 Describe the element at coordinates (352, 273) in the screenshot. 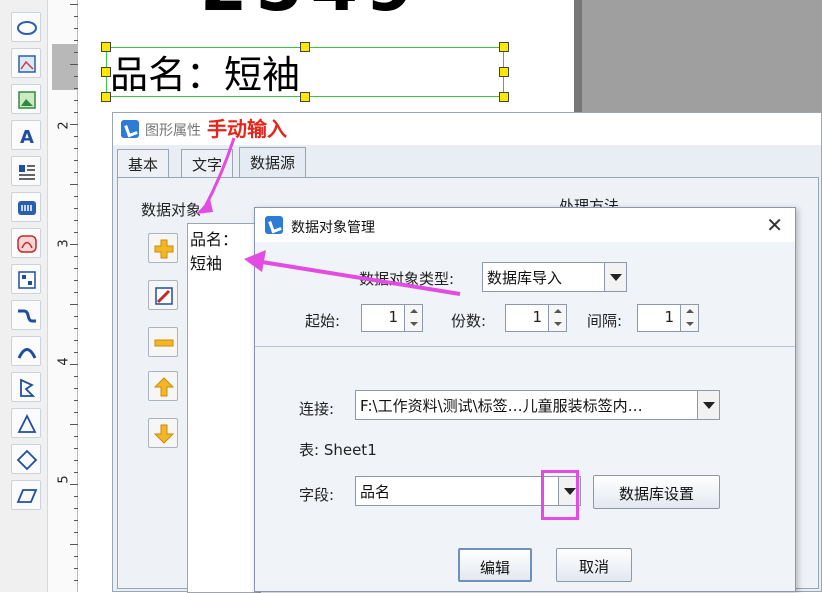

I see `arrow-to-list-item` at that location.